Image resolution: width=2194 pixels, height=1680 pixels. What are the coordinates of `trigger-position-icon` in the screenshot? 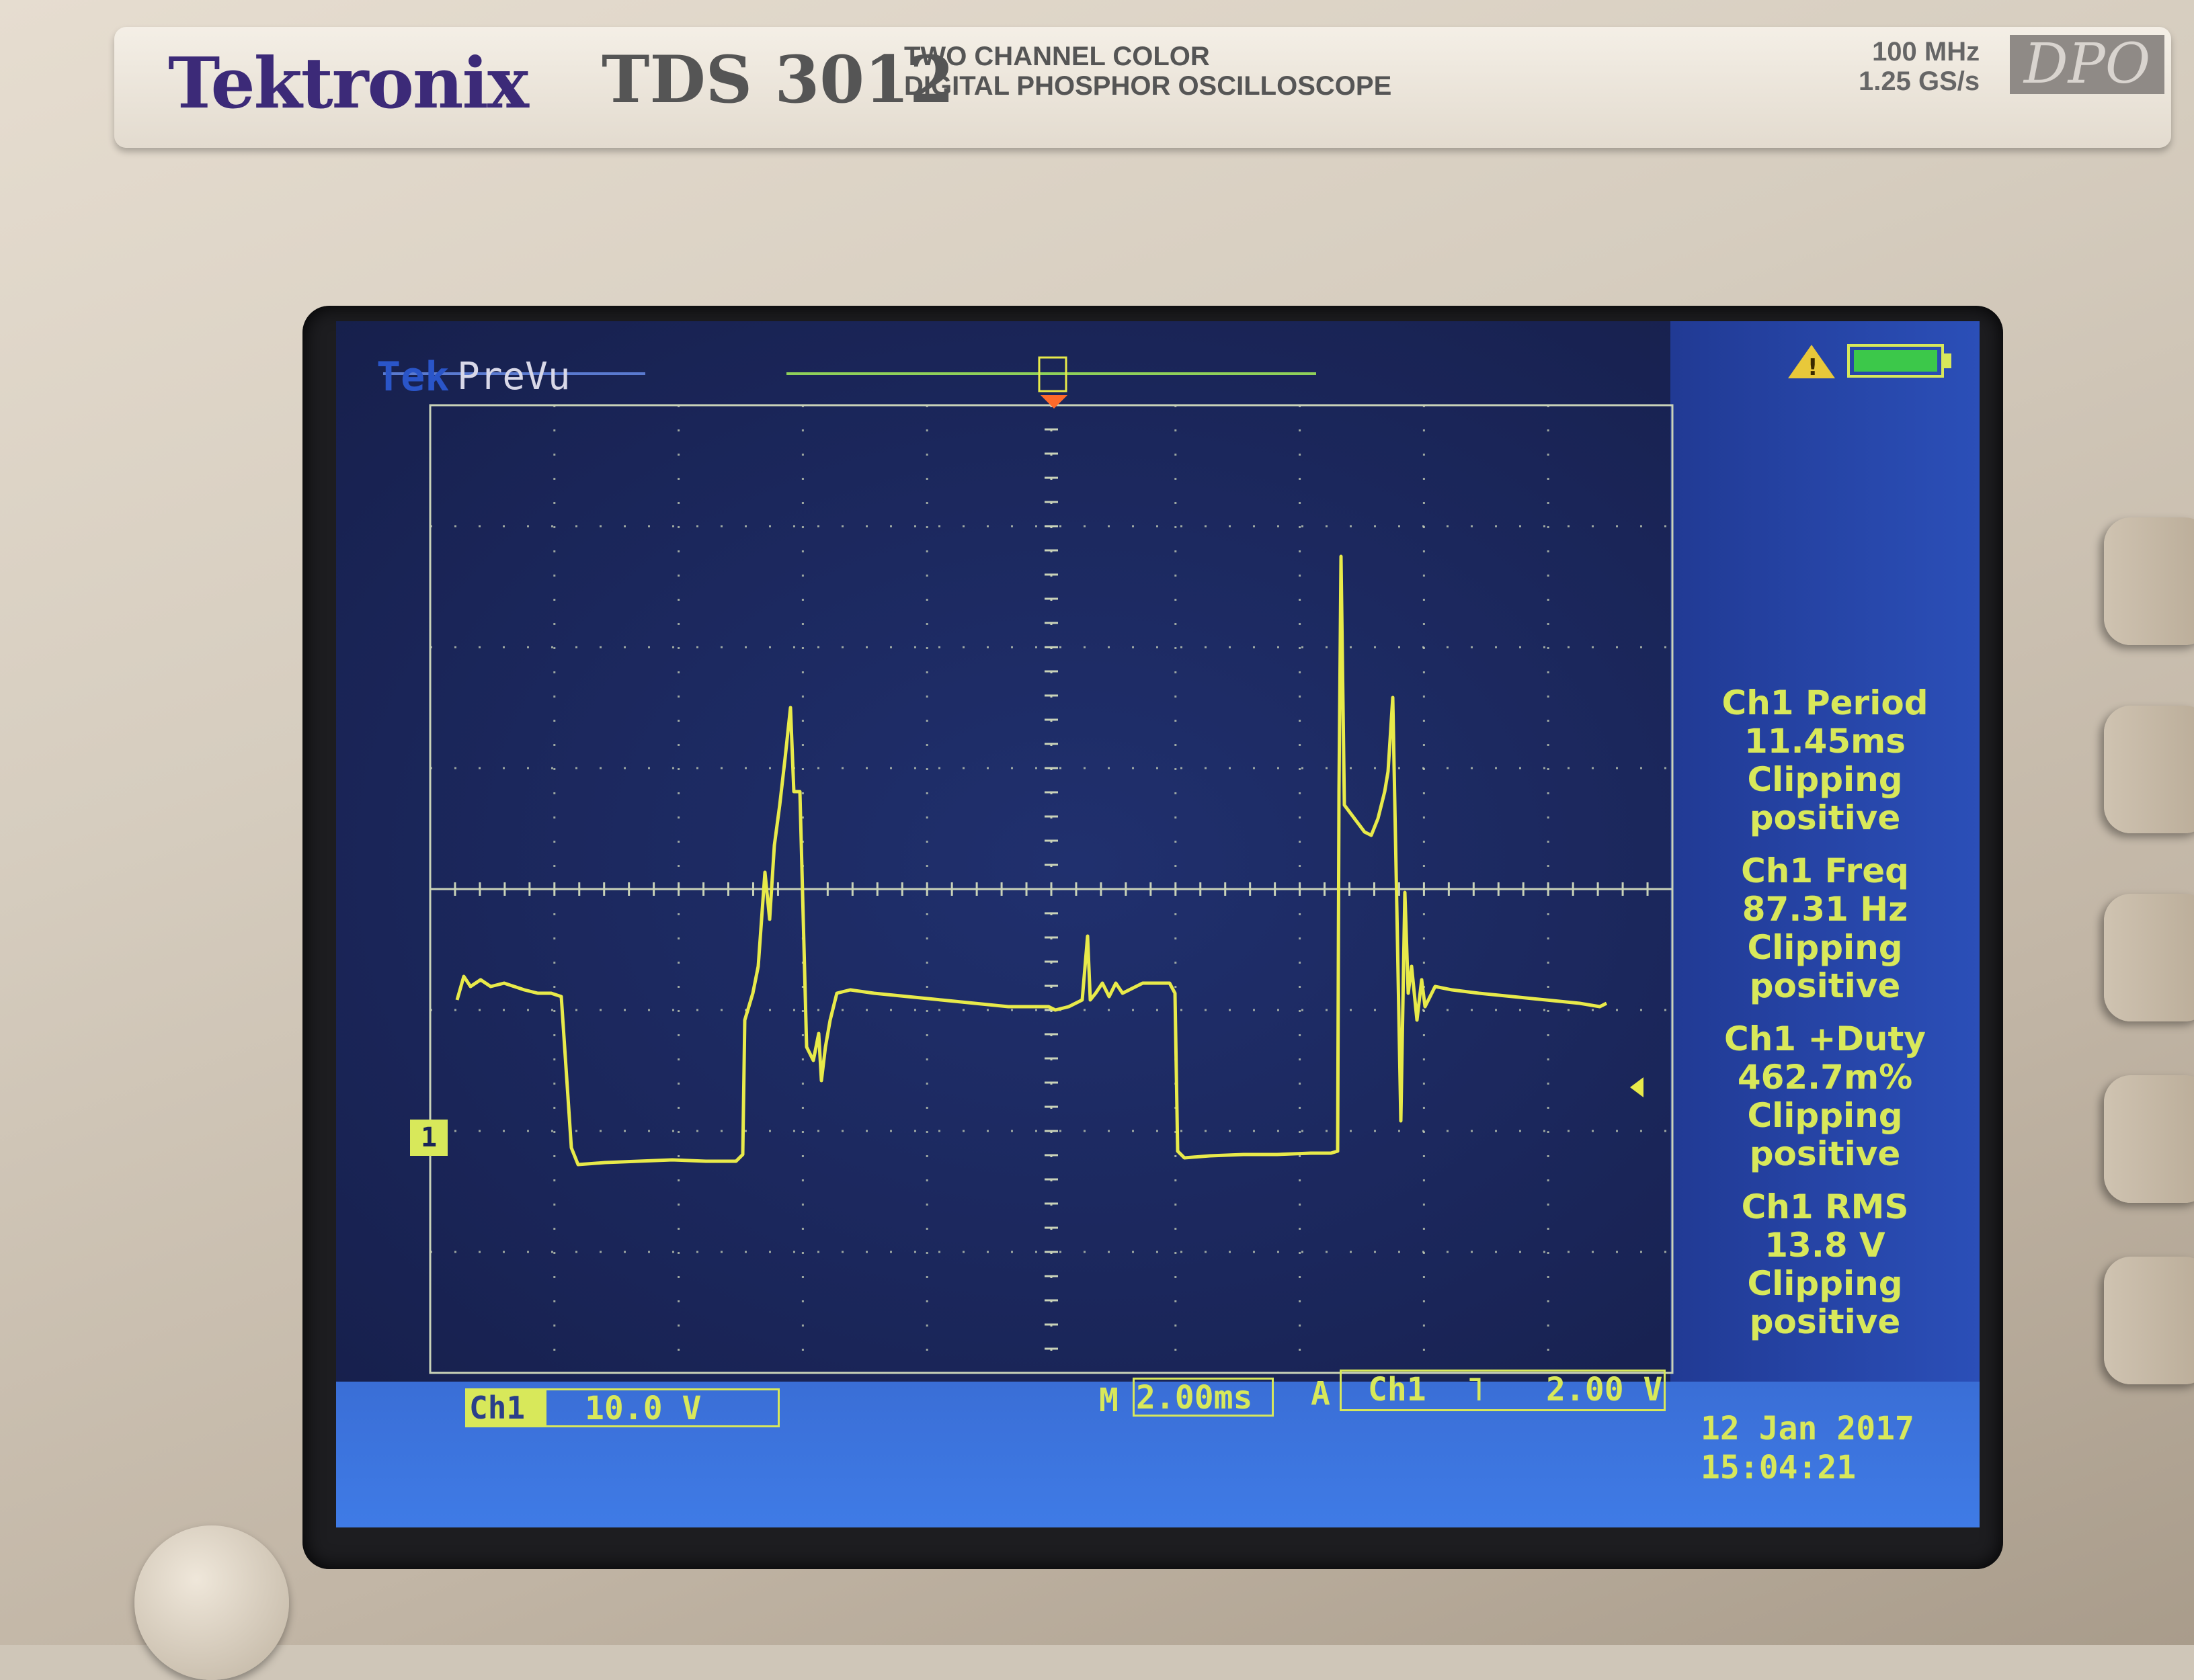 It's located at (1054, 402).